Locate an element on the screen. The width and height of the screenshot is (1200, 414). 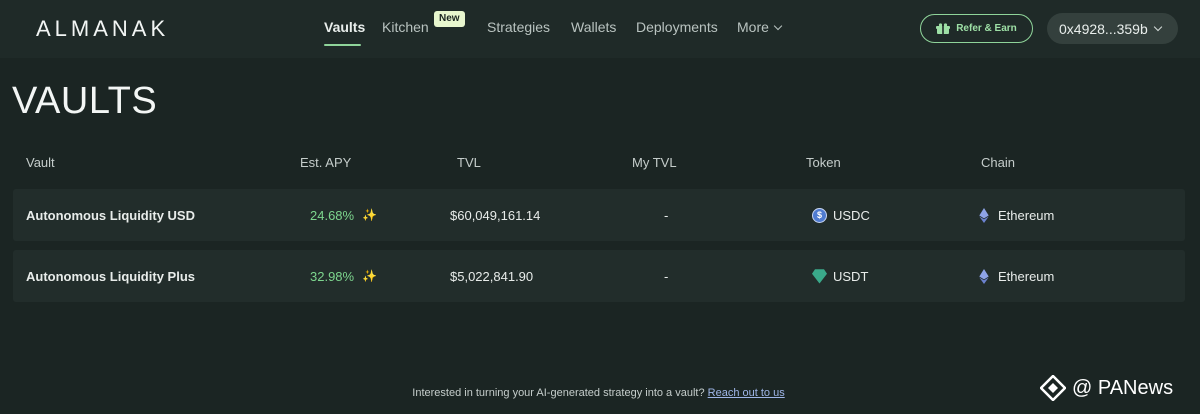
panews-logo-icon is located at coordinates (1053, 388).